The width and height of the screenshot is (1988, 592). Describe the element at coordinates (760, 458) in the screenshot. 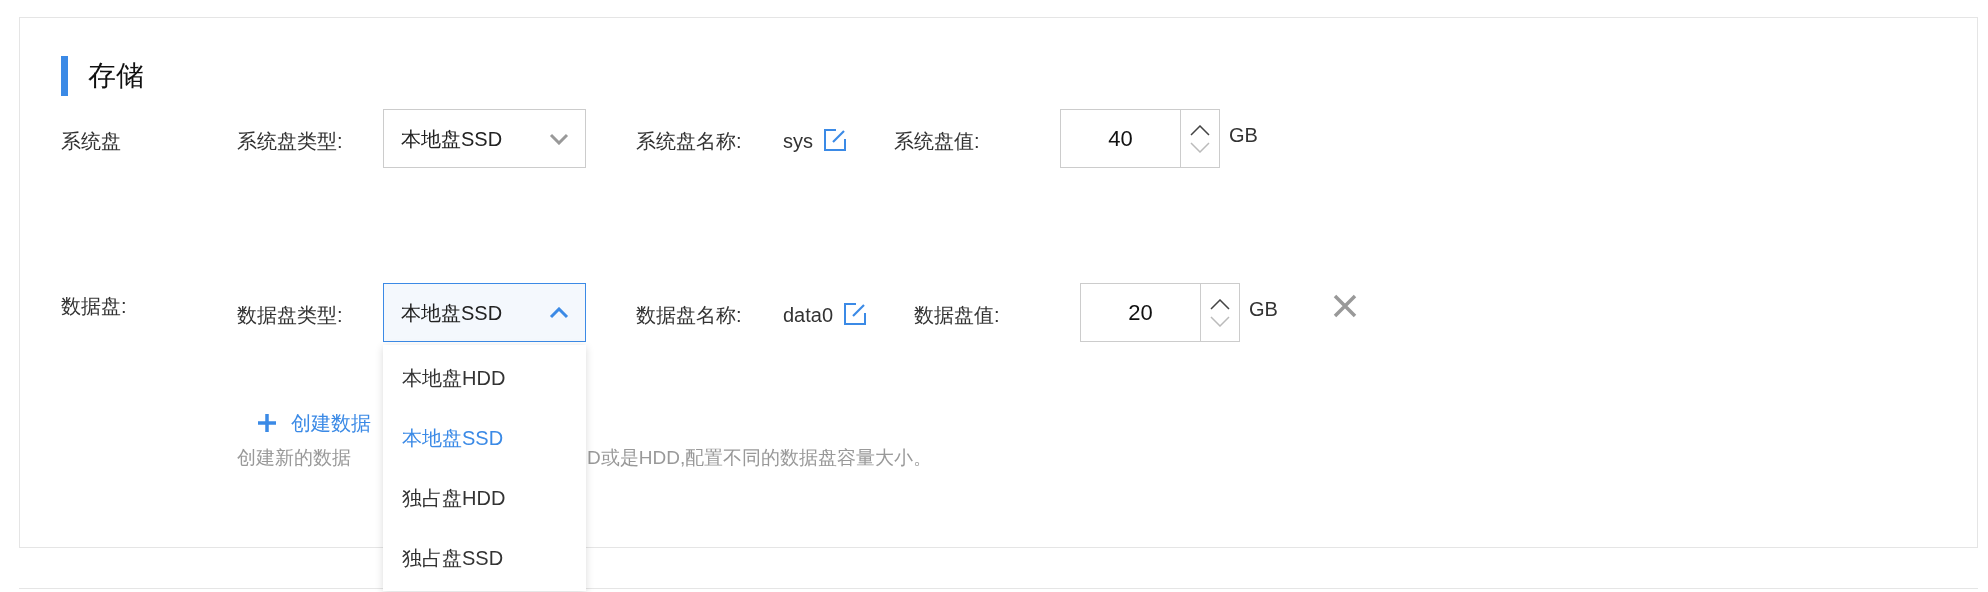

I see `hint-text: D或是HDD,配置不同的数据盘容量大小。` at that location.